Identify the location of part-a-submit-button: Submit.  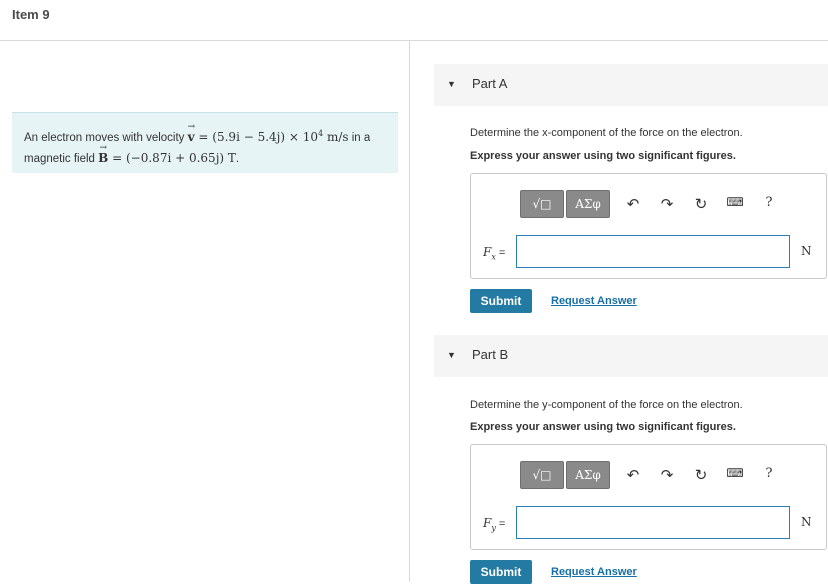
(501, 301).